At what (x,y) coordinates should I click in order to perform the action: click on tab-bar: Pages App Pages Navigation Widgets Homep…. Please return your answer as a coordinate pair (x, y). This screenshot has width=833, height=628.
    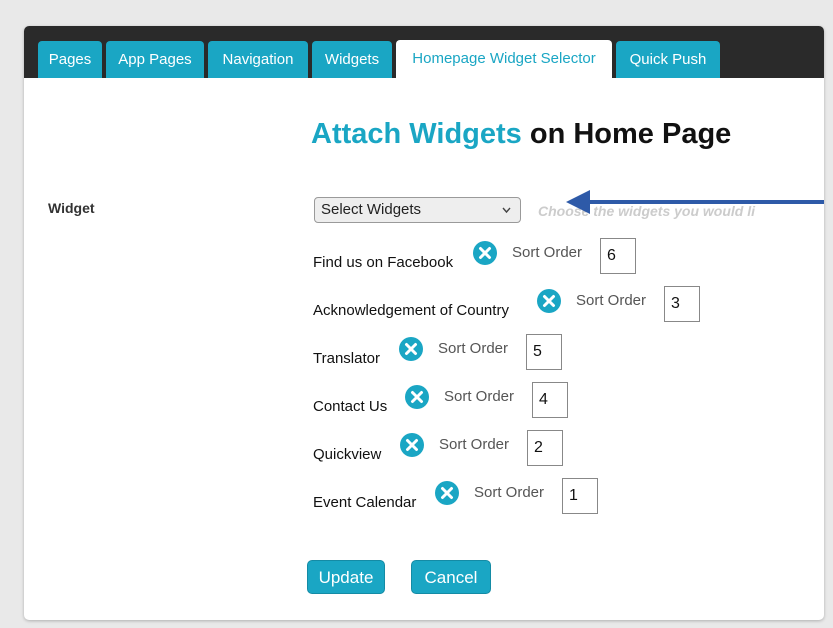
    Looking at the image, I should click on (424, 53).